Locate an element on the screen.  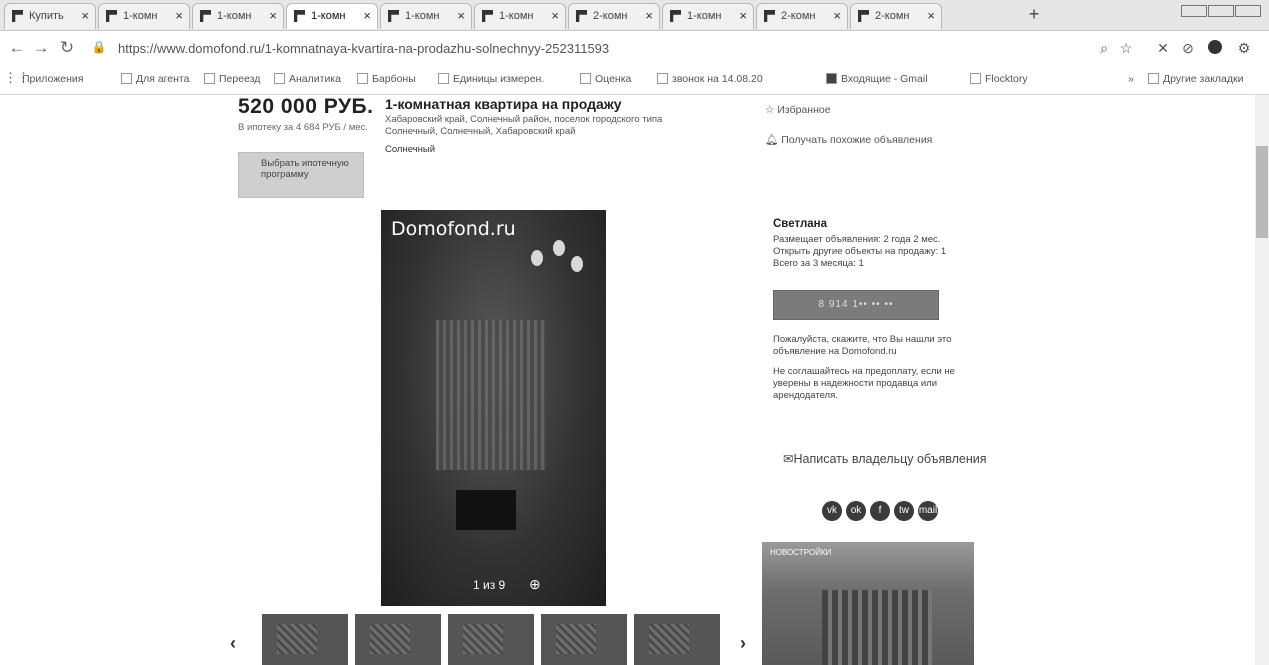
notify-similar-button: 🔔︎ Получать похожие объявления is located at coordinates (848, 139).